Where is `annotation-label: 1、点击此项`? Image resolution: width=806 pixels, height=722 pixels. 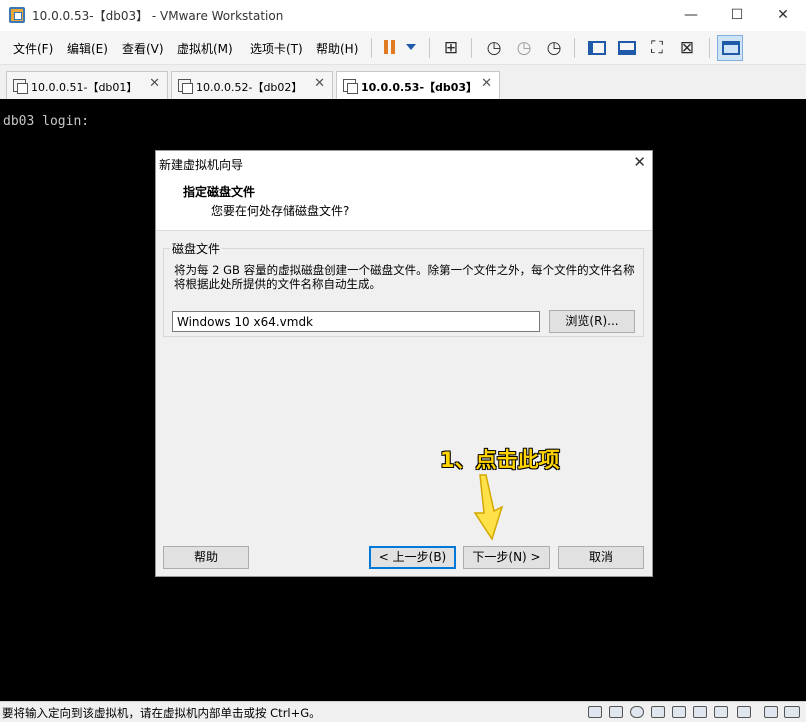 annotation-label: 1、点击此项 is located at coordinates (500, 460).